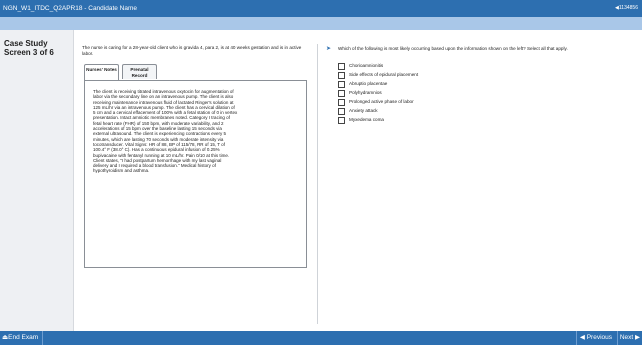  What do you see at coordinates (438, 85) in the screenshot?
I see `option-item: Abruptio placentae` at bounding box center [438, 85].